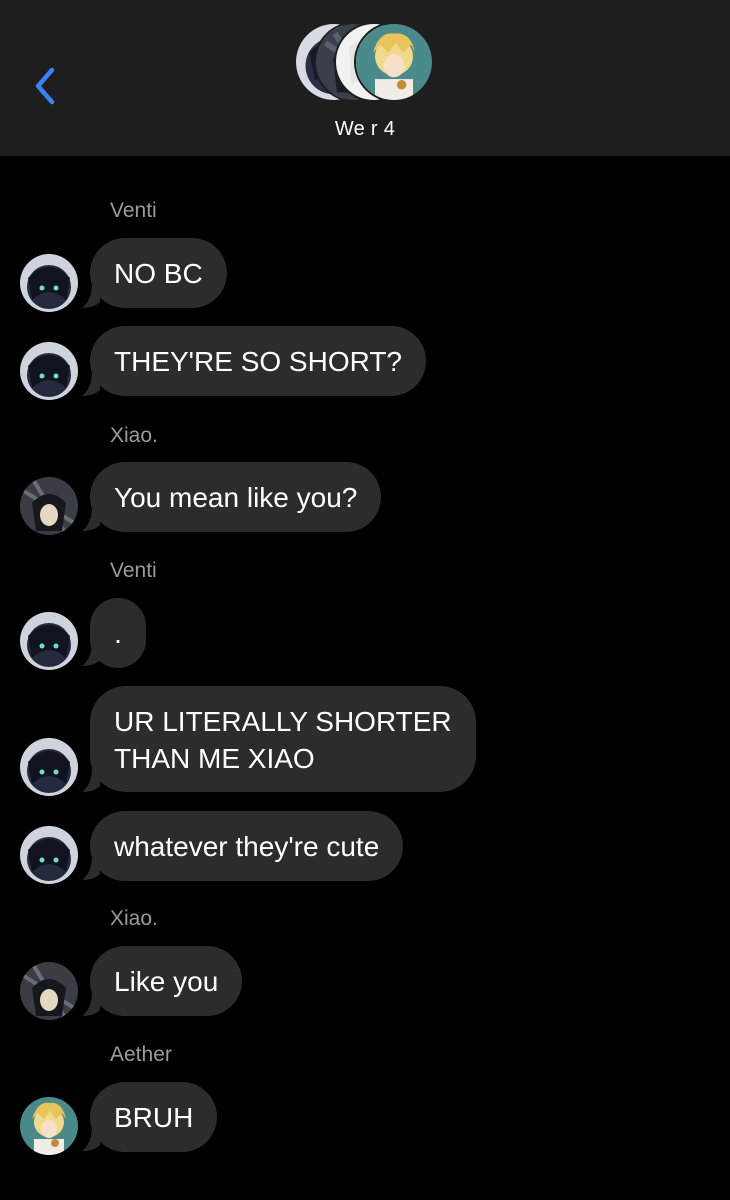  Describe the element at coordinates (283, 739) in the screenshot. I see `message-bubble: UR LITERALLY SHORTER THAN ME XIAO` at that location.